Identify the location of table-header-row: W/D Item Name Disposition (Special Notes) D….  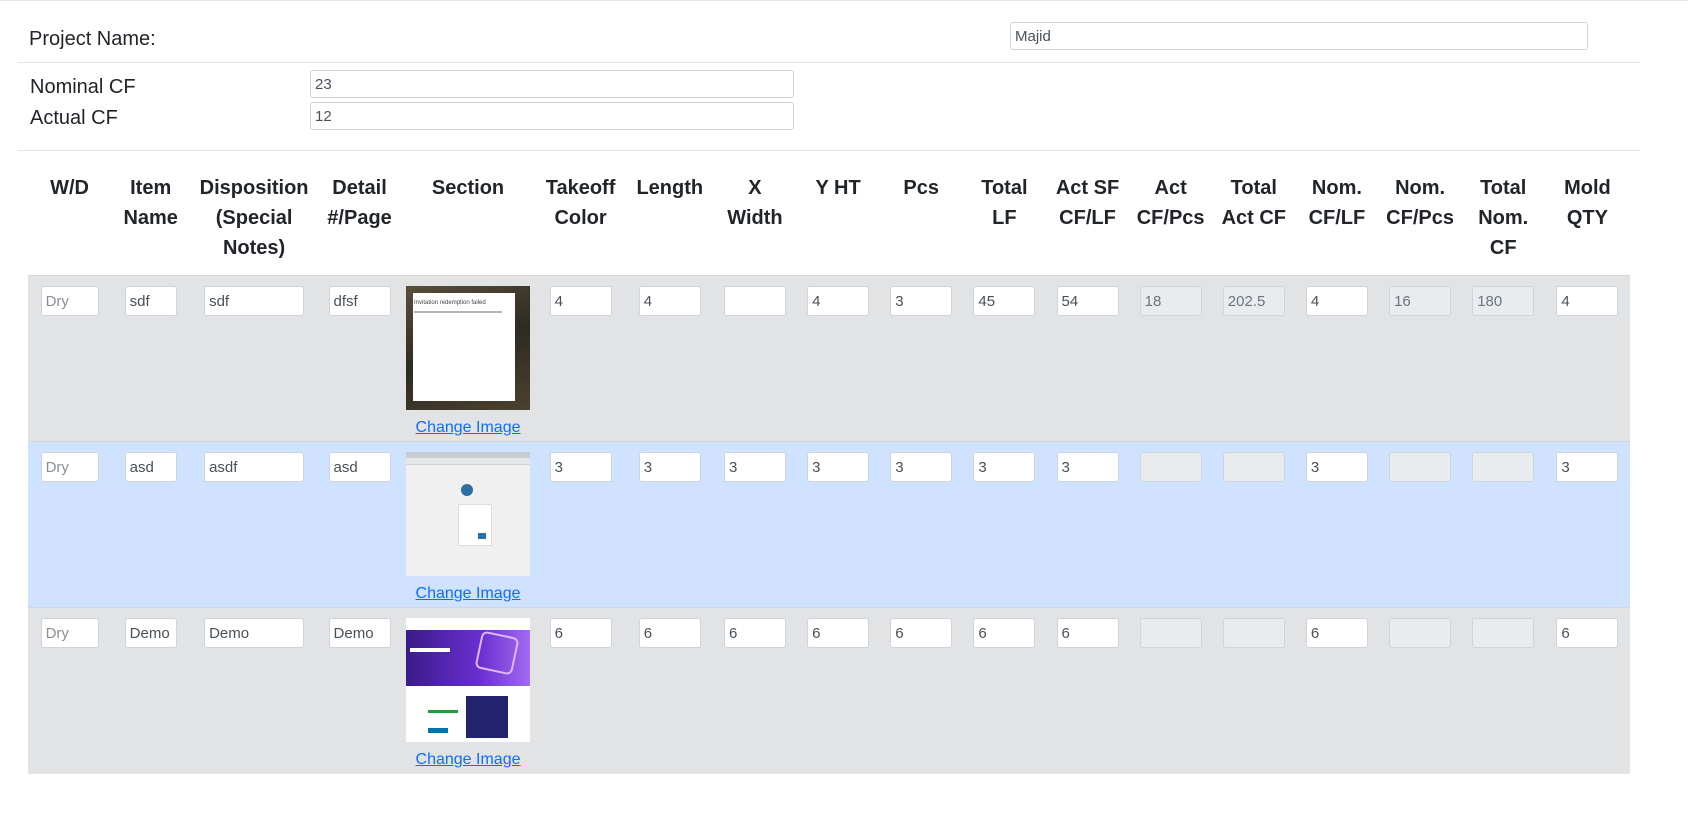
(829, 218).